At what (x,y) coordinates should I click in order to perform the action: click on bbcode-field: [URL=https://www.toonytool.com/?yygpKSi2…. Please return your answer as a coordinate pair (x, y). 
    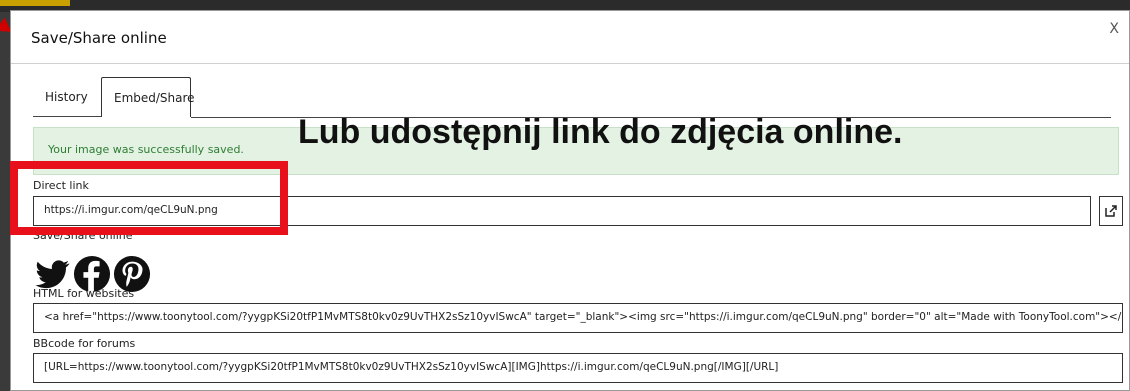
    Looking at the image, I should click on (578, 368).